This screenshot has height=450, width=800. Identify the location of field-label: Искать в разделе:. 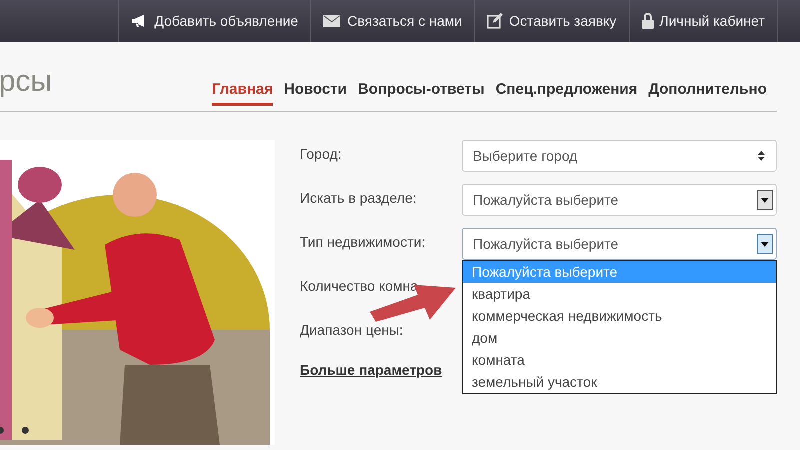
(358, 198).